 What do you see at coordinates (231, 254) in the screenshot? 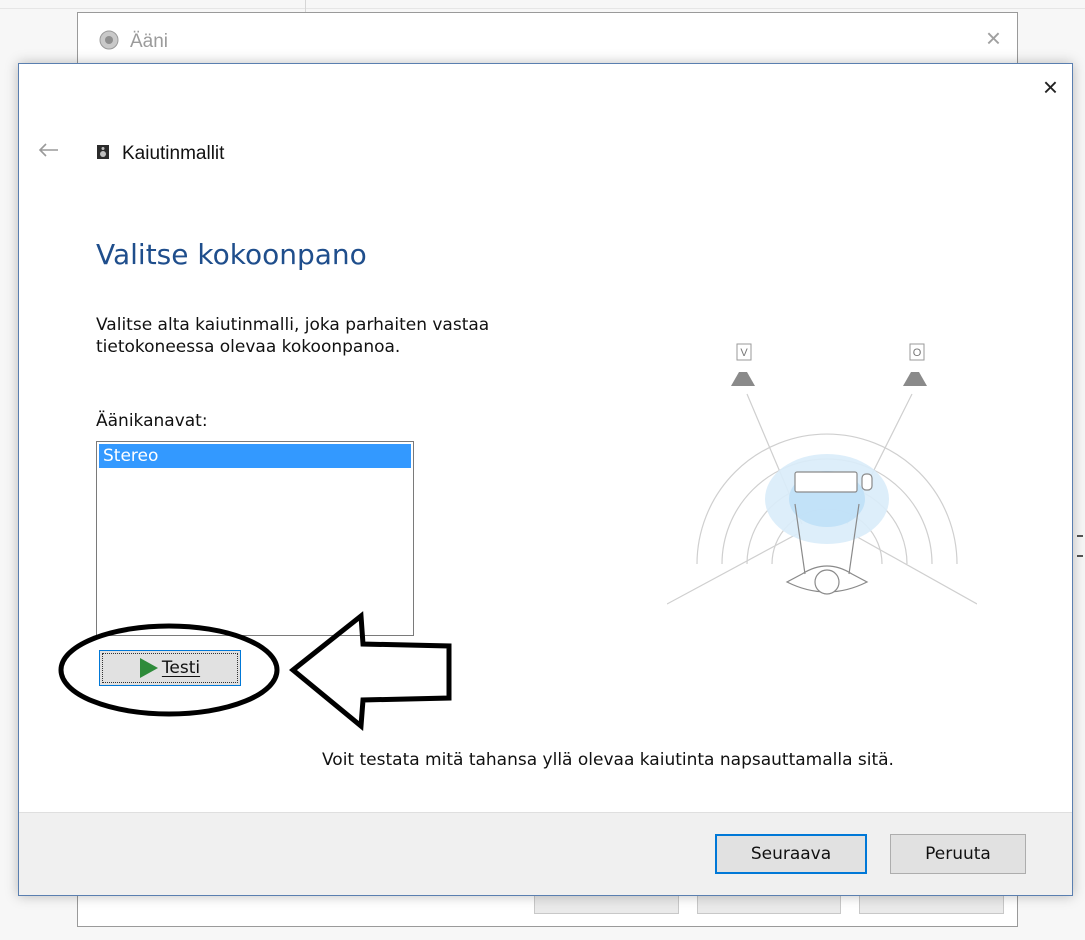
I see `page-heading: Valitse kokoonpano` at bounding box center [231, 254].